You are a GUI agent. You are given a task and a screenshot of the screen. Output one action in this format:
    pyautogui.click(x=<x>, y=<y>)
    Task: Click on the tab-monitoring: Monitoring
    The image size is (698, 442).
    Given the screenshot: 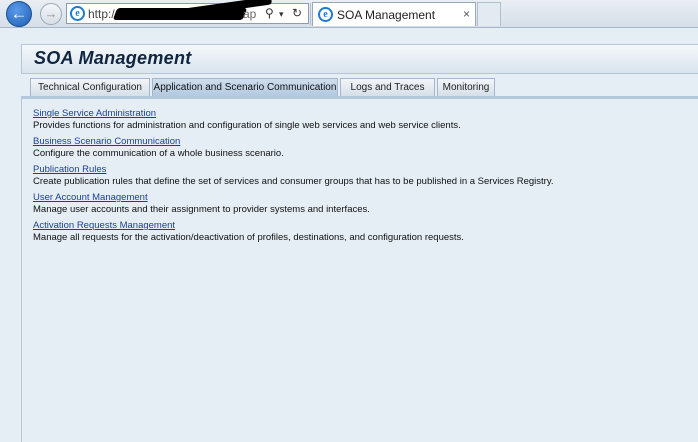 What is the action you would take?
    pyautogui.click(x=466, y=87)
    